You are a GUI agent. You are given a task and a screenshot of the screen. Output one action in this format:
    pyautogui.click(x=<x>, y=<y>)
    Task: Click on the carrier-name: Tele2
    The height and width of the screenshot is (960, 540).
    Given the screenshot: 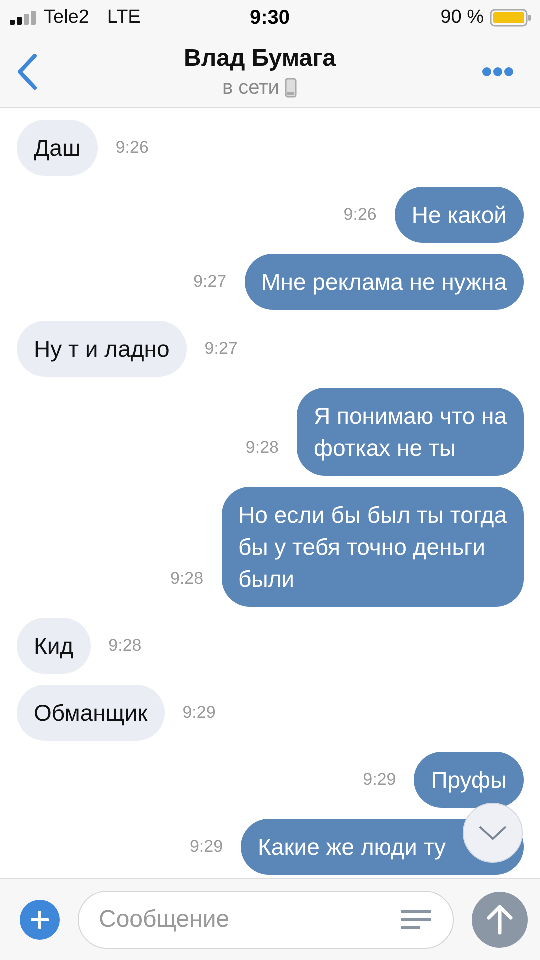 What is the action you would take?
    pyautogui.click(x=67, y=18)
    